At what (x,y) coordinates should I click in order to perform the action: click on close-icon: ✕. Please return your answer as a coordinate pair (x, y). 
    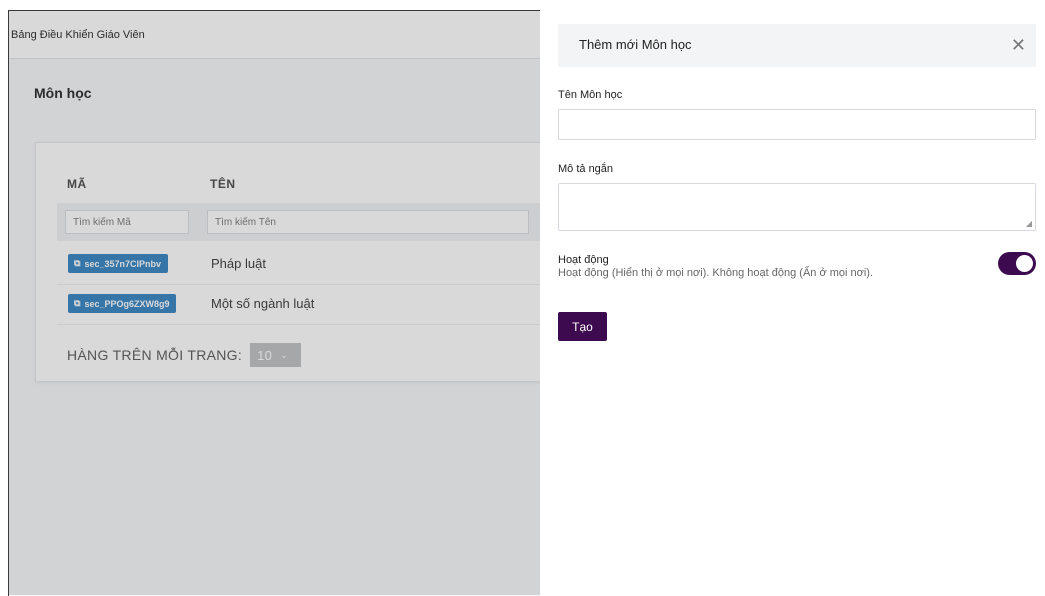
    Looking at the image, I should click on (1018, 45).